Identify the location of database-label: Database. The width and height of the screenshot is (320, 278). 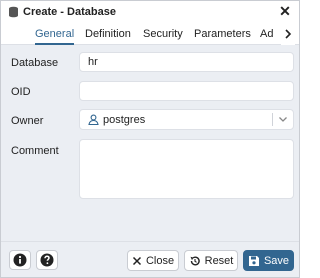
(35, 63).